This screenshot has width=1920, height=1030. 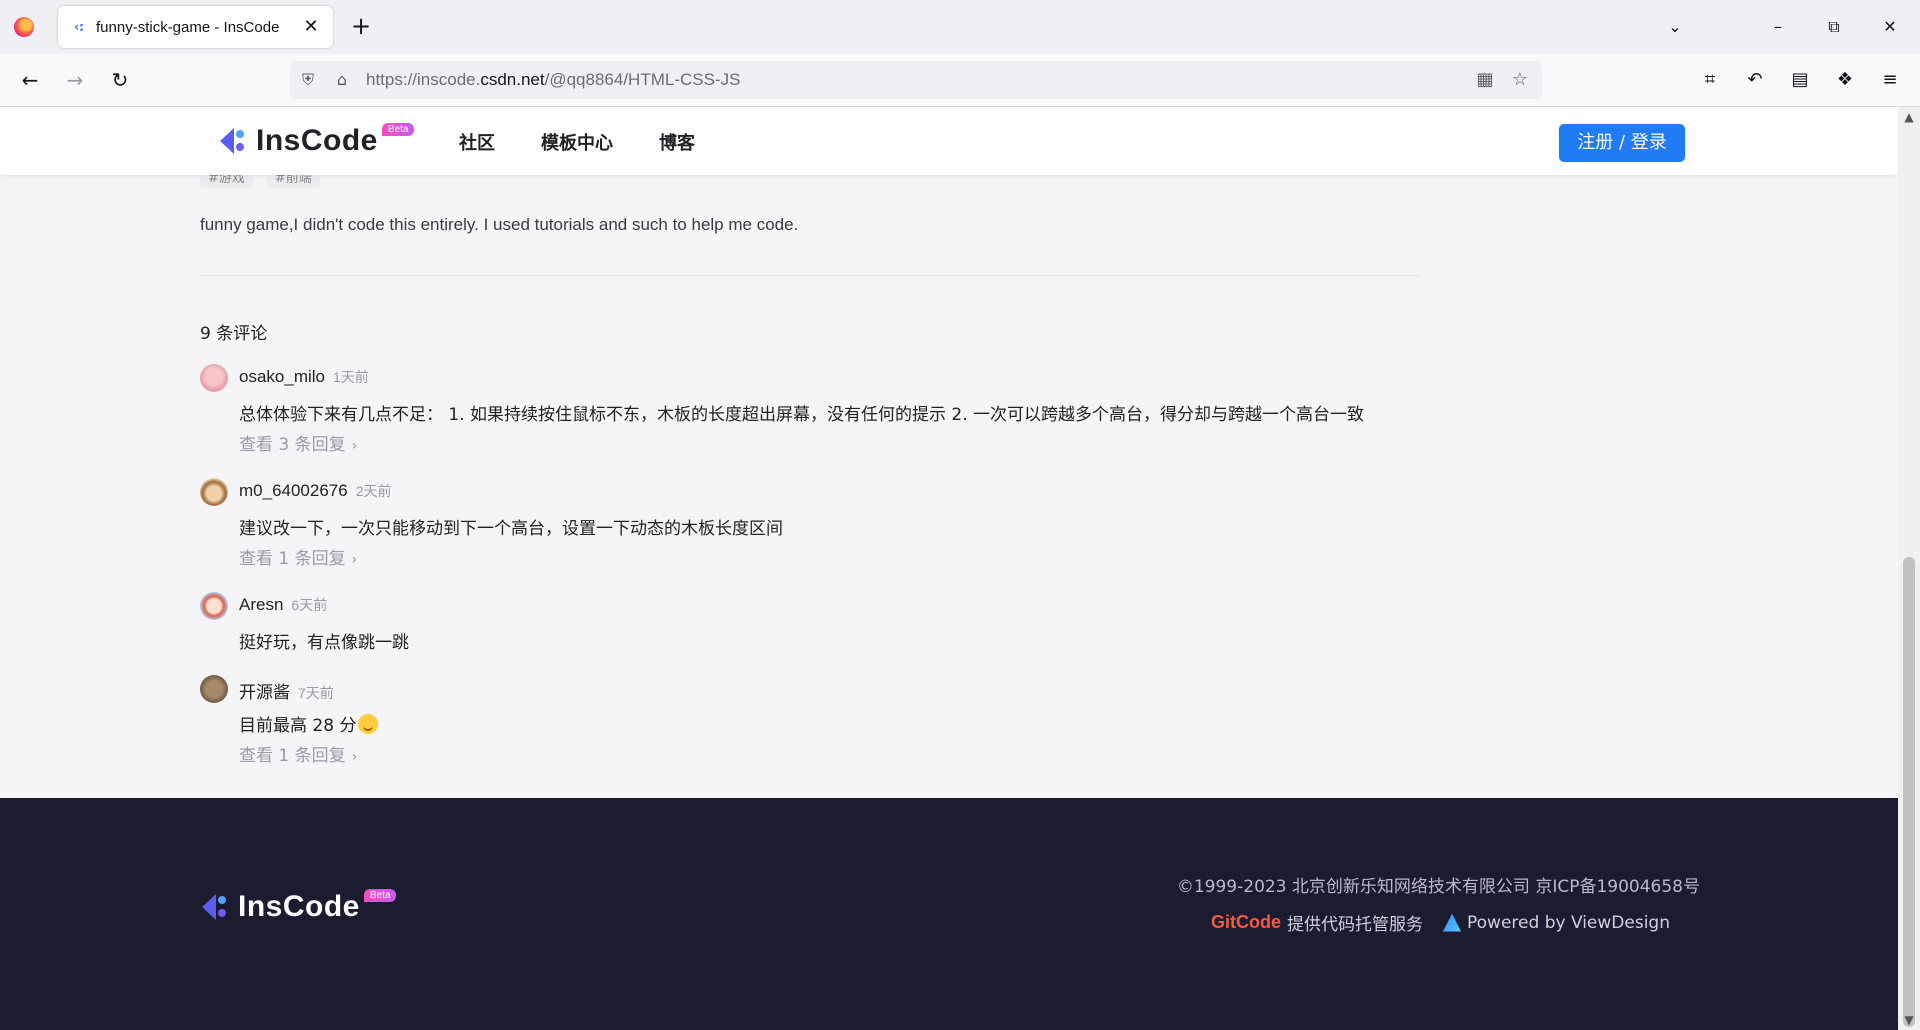 What do you see at coordinates (293, 490) in the screenshot?
I see `comment-username: m0_64002676` at bounding box center [293, 490].